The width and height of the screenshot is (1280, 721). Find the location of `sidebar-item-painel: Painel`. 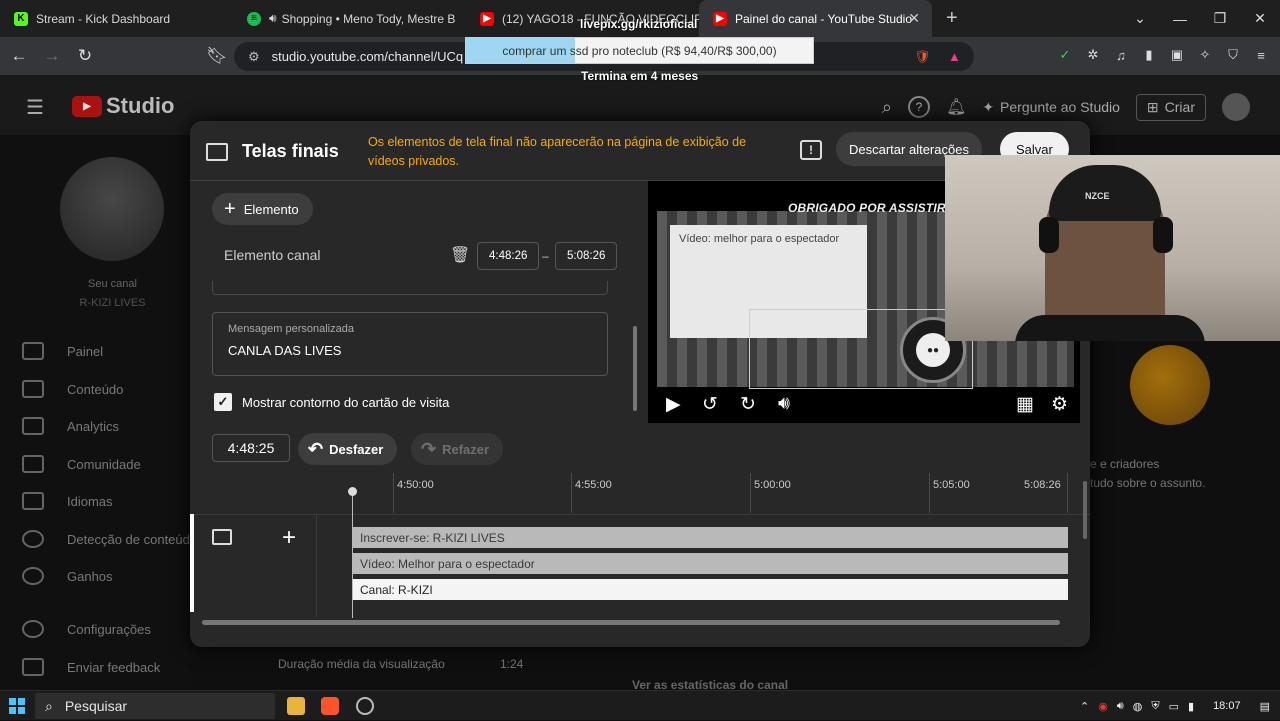

sidebar-item-painel: Painel is located at coordinates (62, 351).